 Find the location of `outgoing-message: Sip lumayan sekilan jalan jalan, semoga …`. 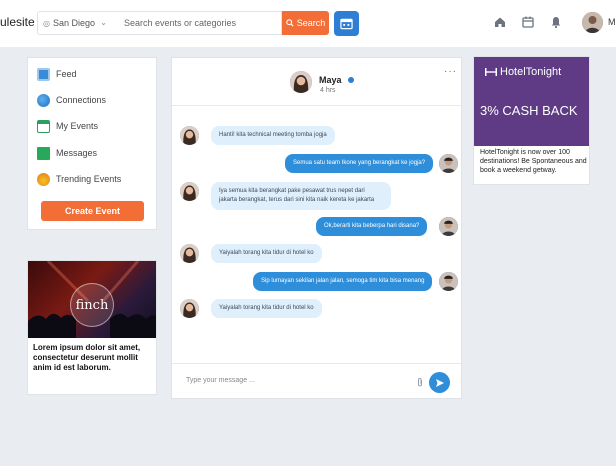

outgoing-message: Sip lumayan sekilan jalan jalan, semoga … is located at coordinates (343, 281).